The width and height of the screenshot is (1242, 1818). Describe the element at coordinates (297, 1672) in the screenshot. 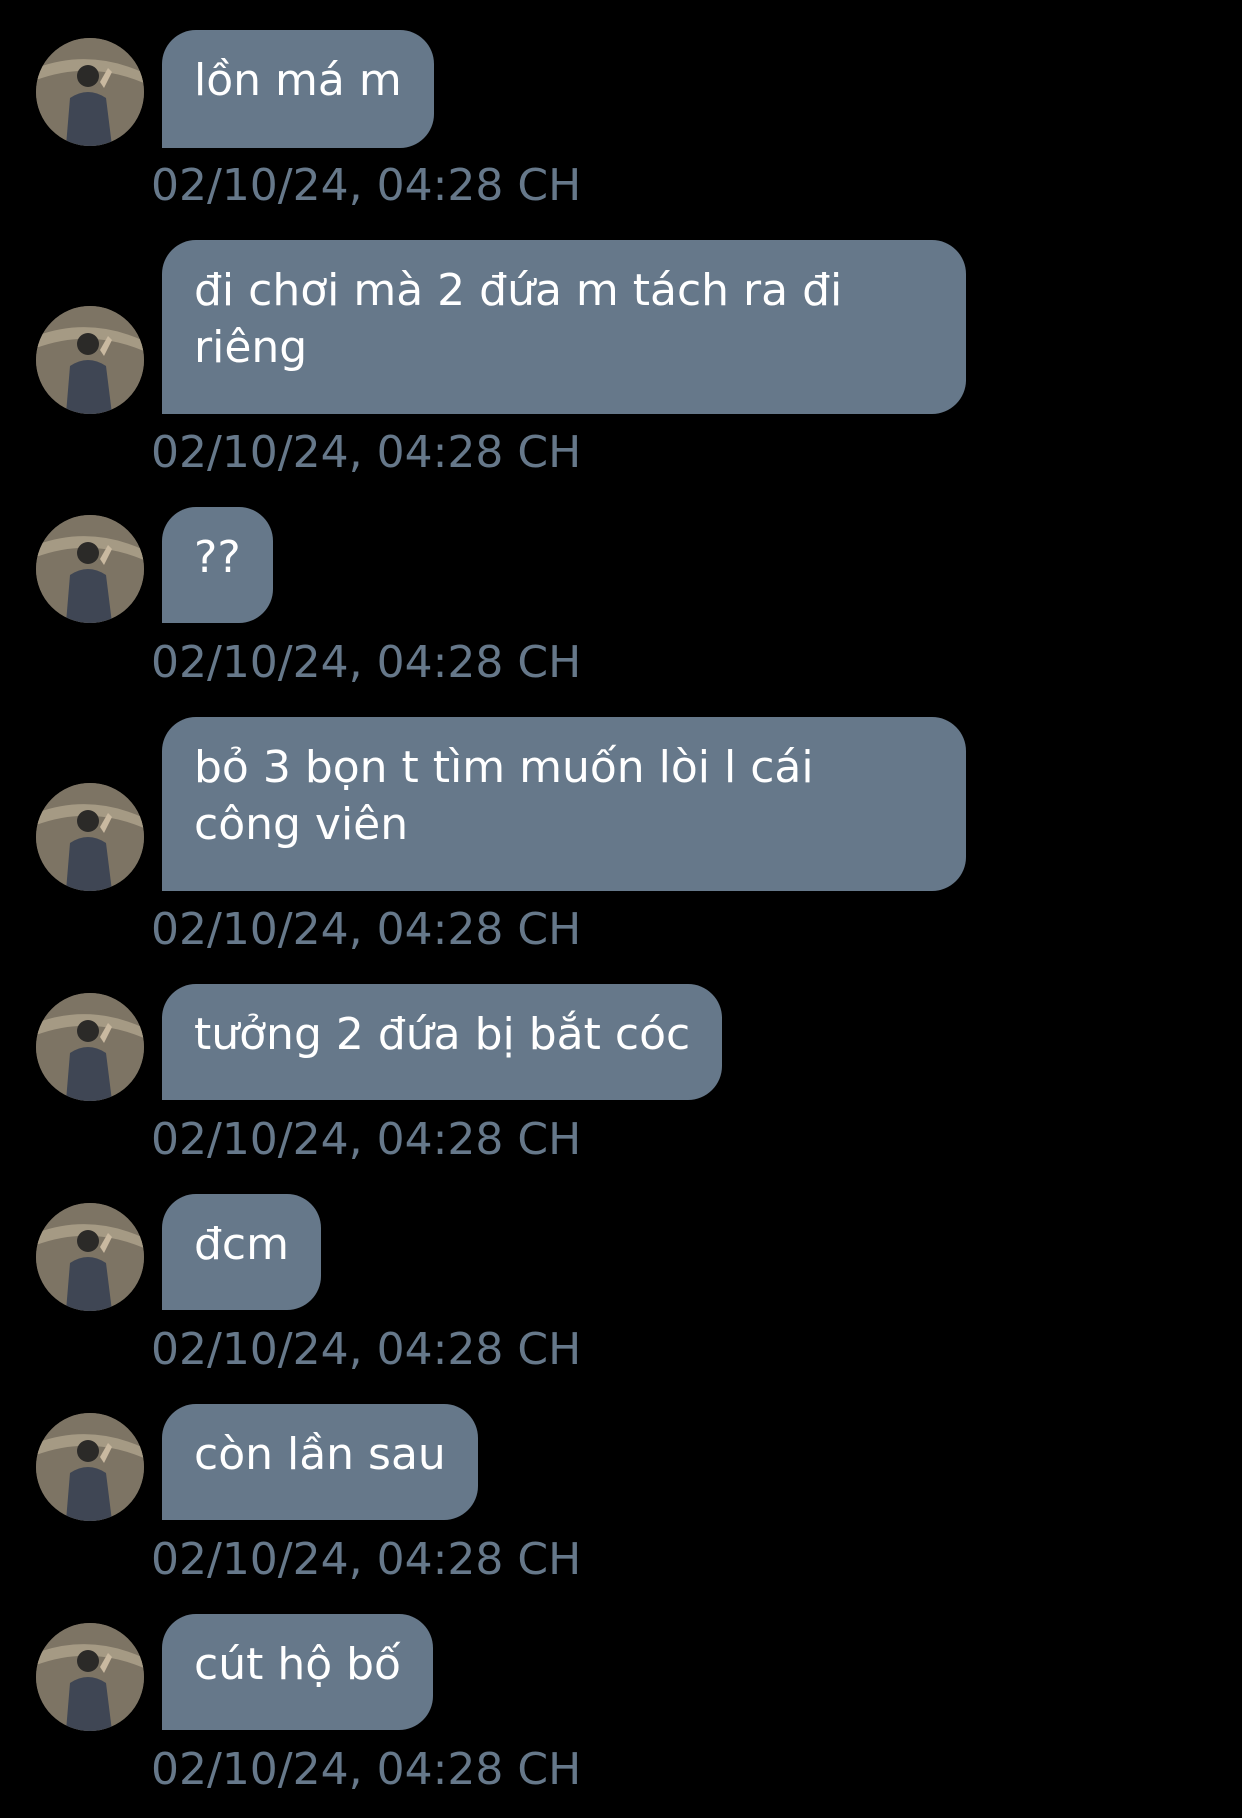

I see `message-bubble: cút hộ bố` at that location.